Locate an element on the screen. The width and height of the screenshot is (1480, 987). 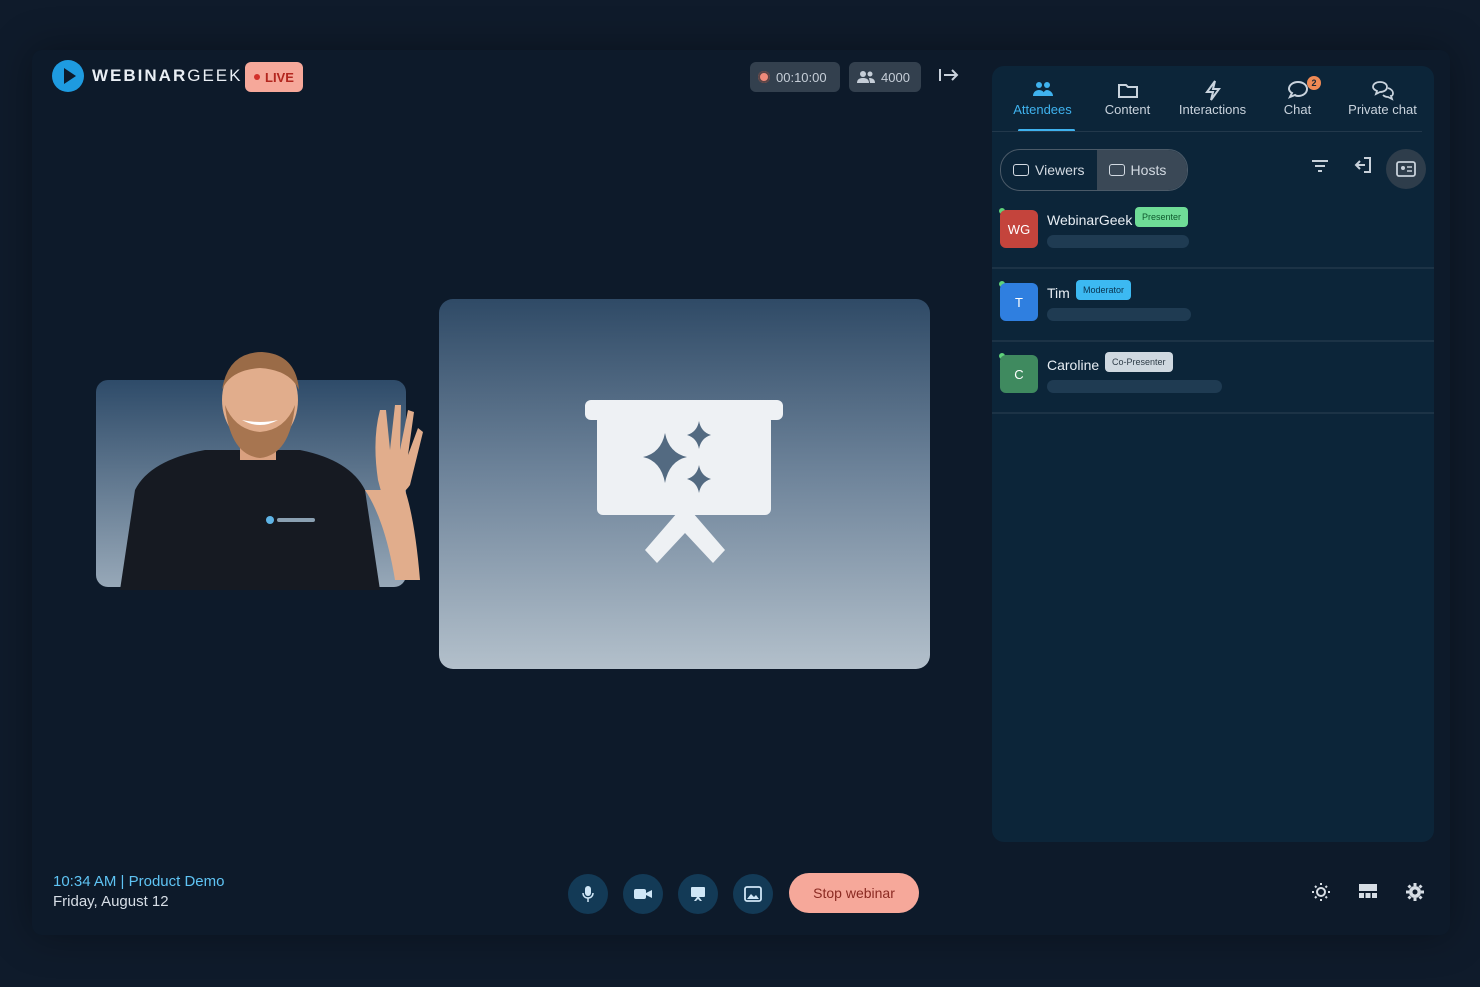
tab-attendees-label: Attendees is located at coordinates (1042, 109).